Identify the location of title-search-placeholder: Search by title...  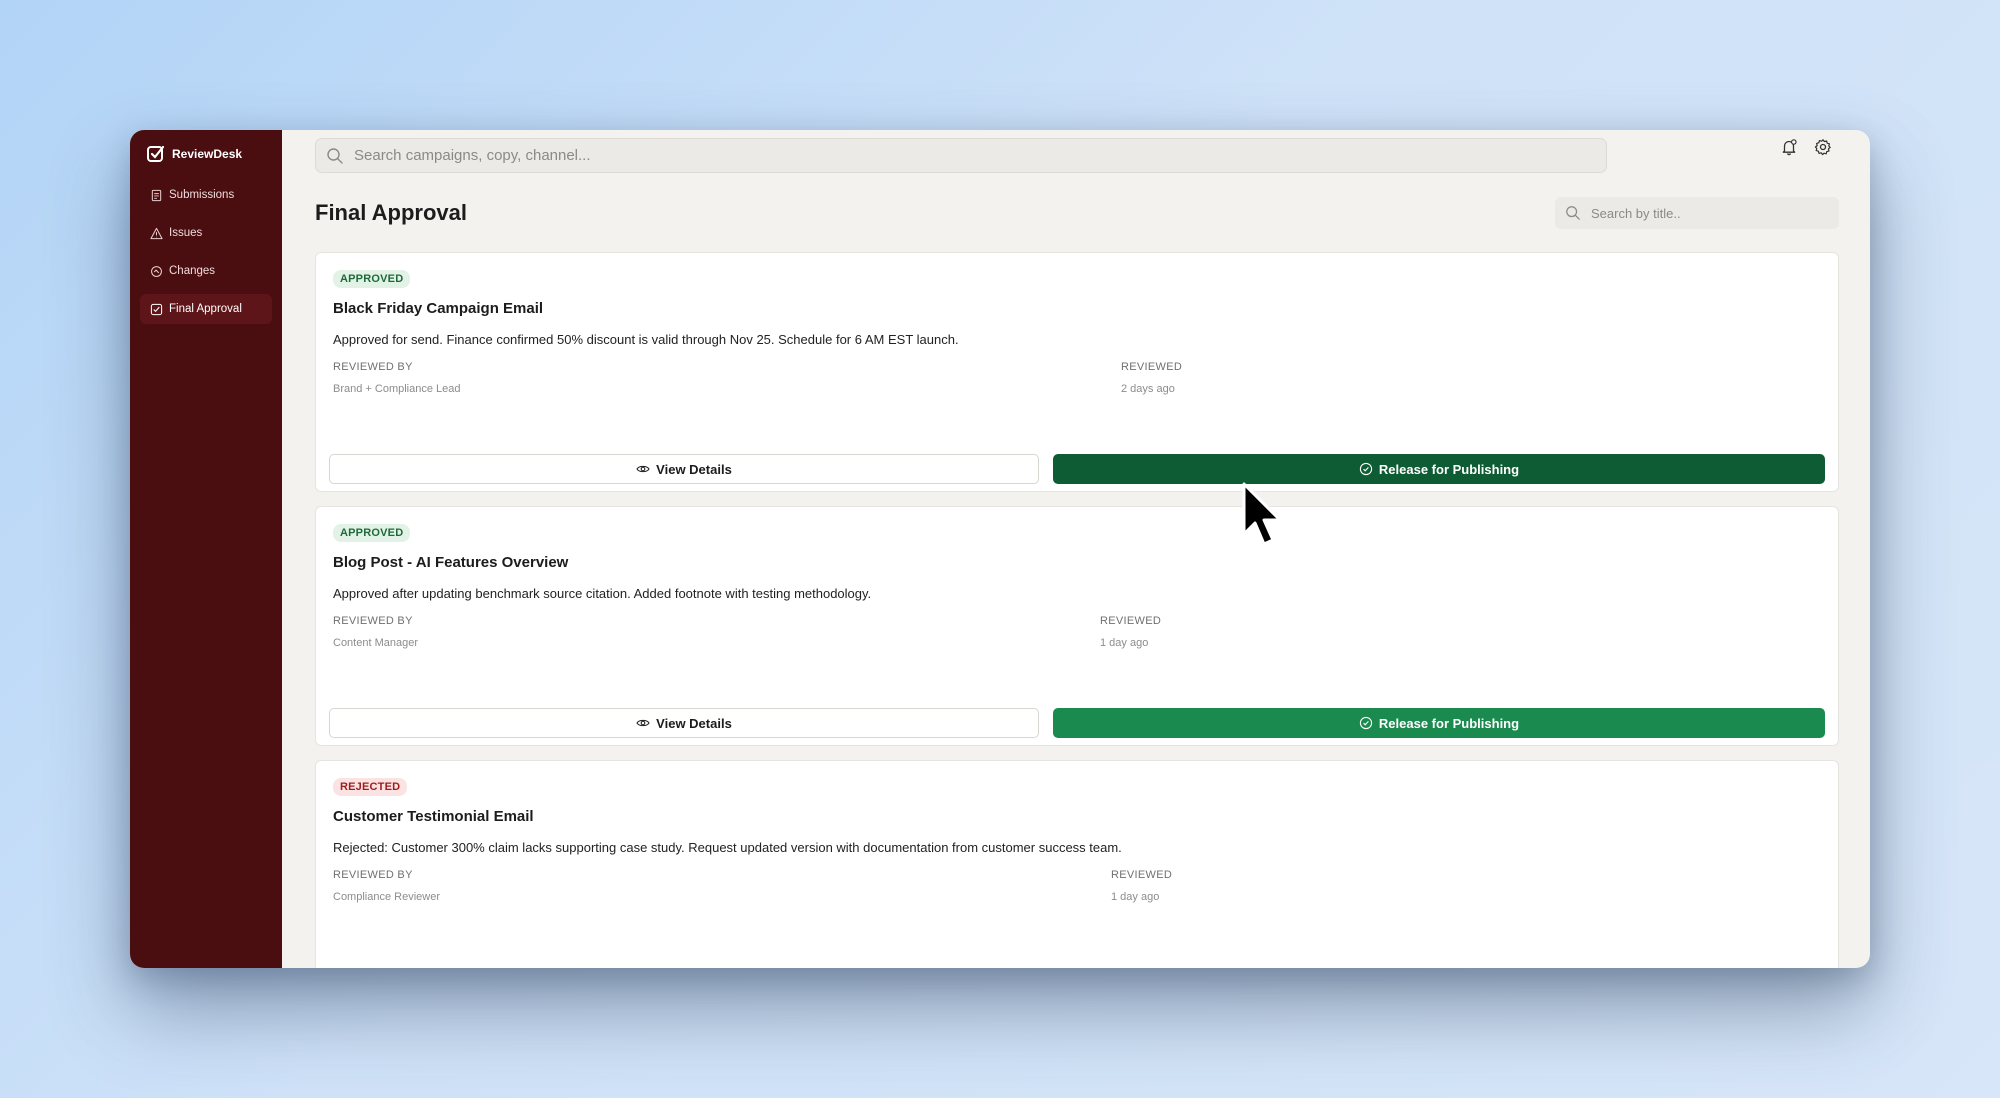
(1636, 213).